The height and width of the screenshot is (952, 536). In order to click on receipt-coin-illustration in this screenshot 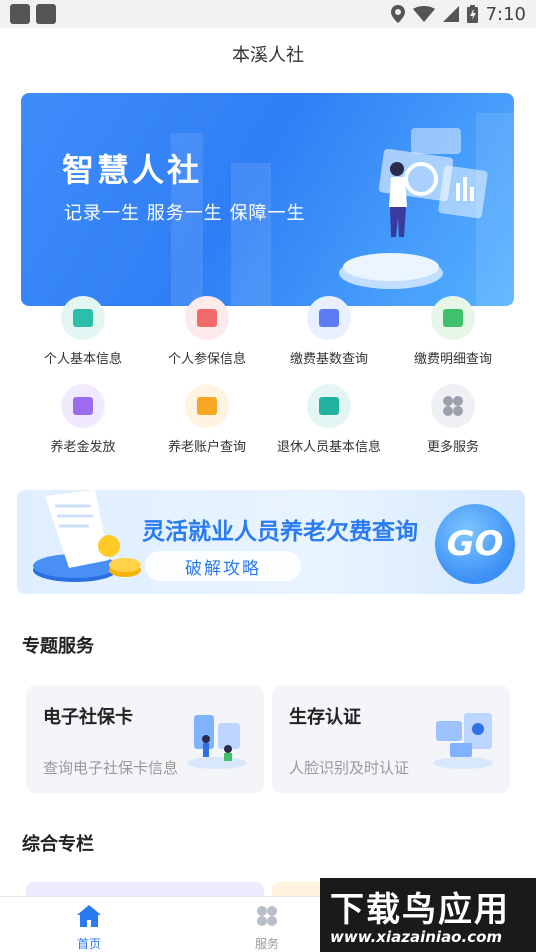, I will do `click(87, 536)`.